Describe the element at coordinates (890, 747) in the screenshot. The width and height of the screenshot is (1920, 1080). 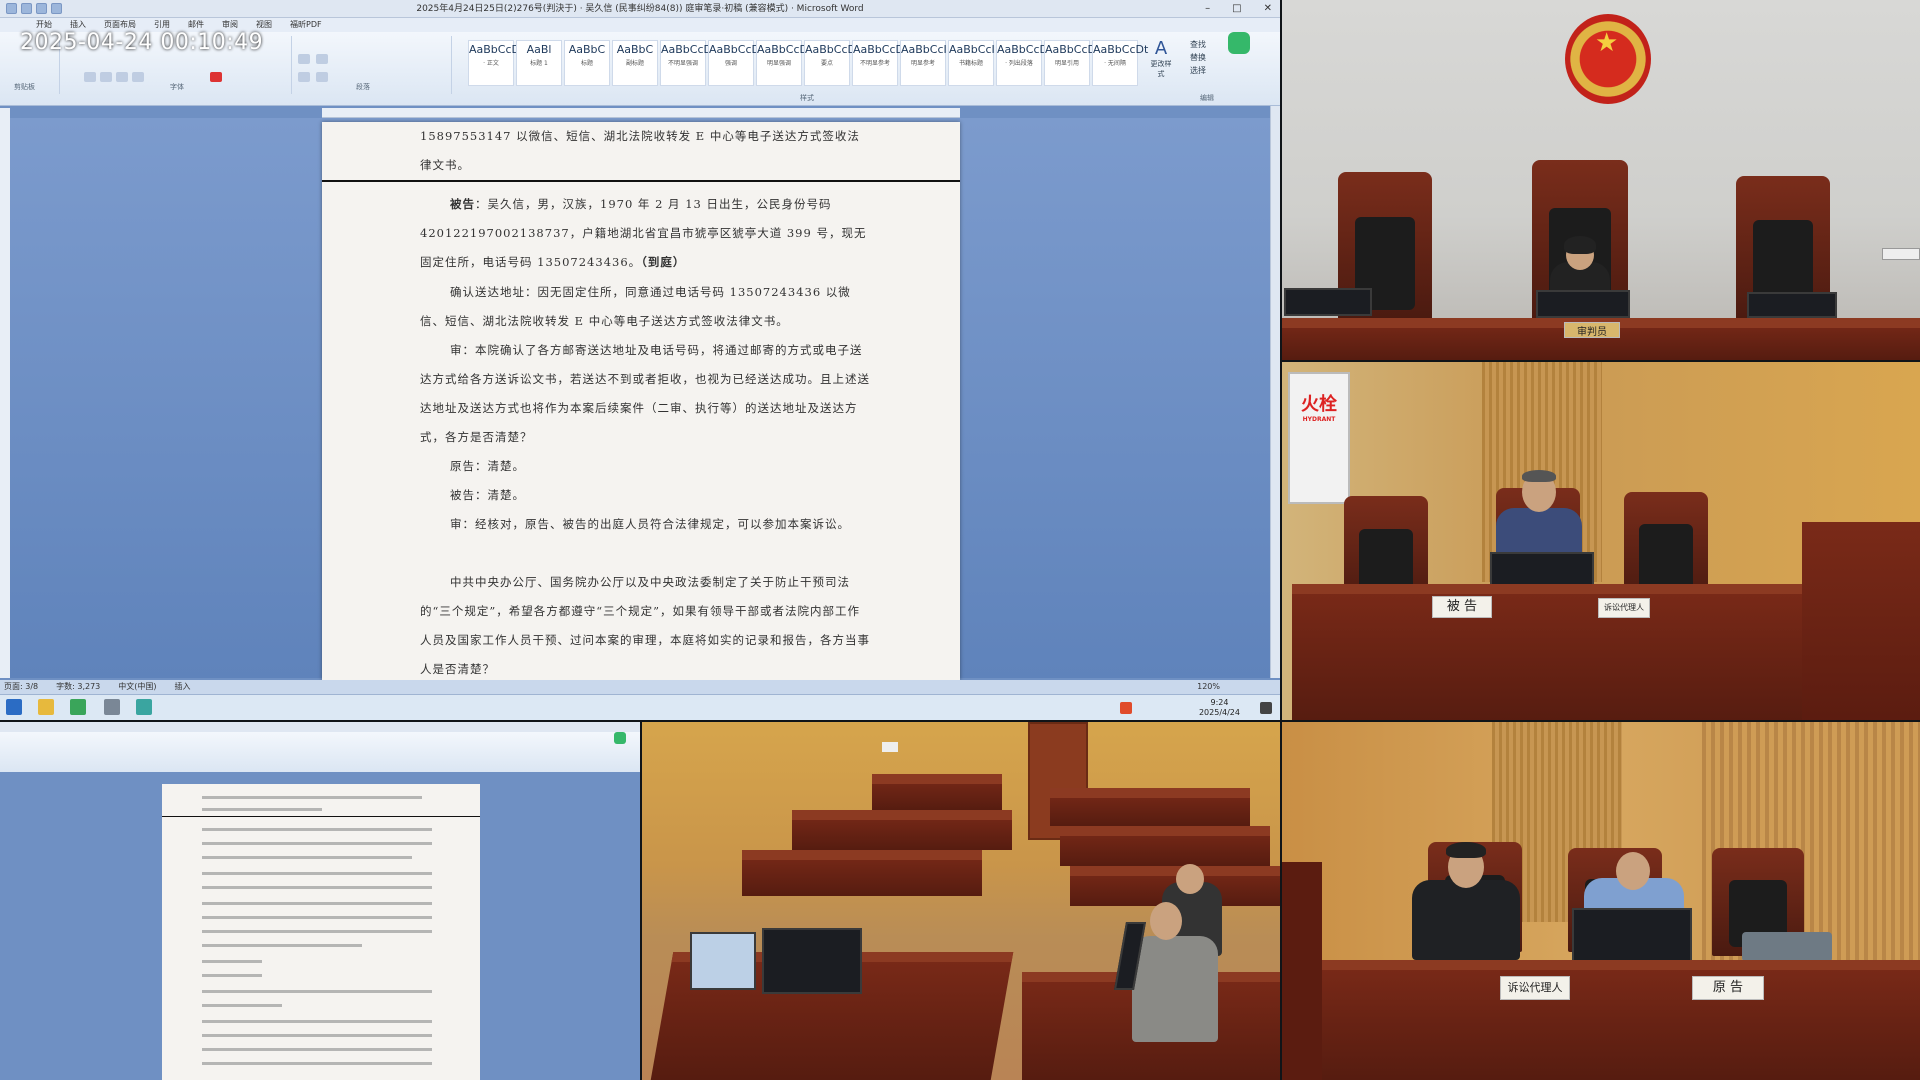
I see `ceiling-speaker` at that location.